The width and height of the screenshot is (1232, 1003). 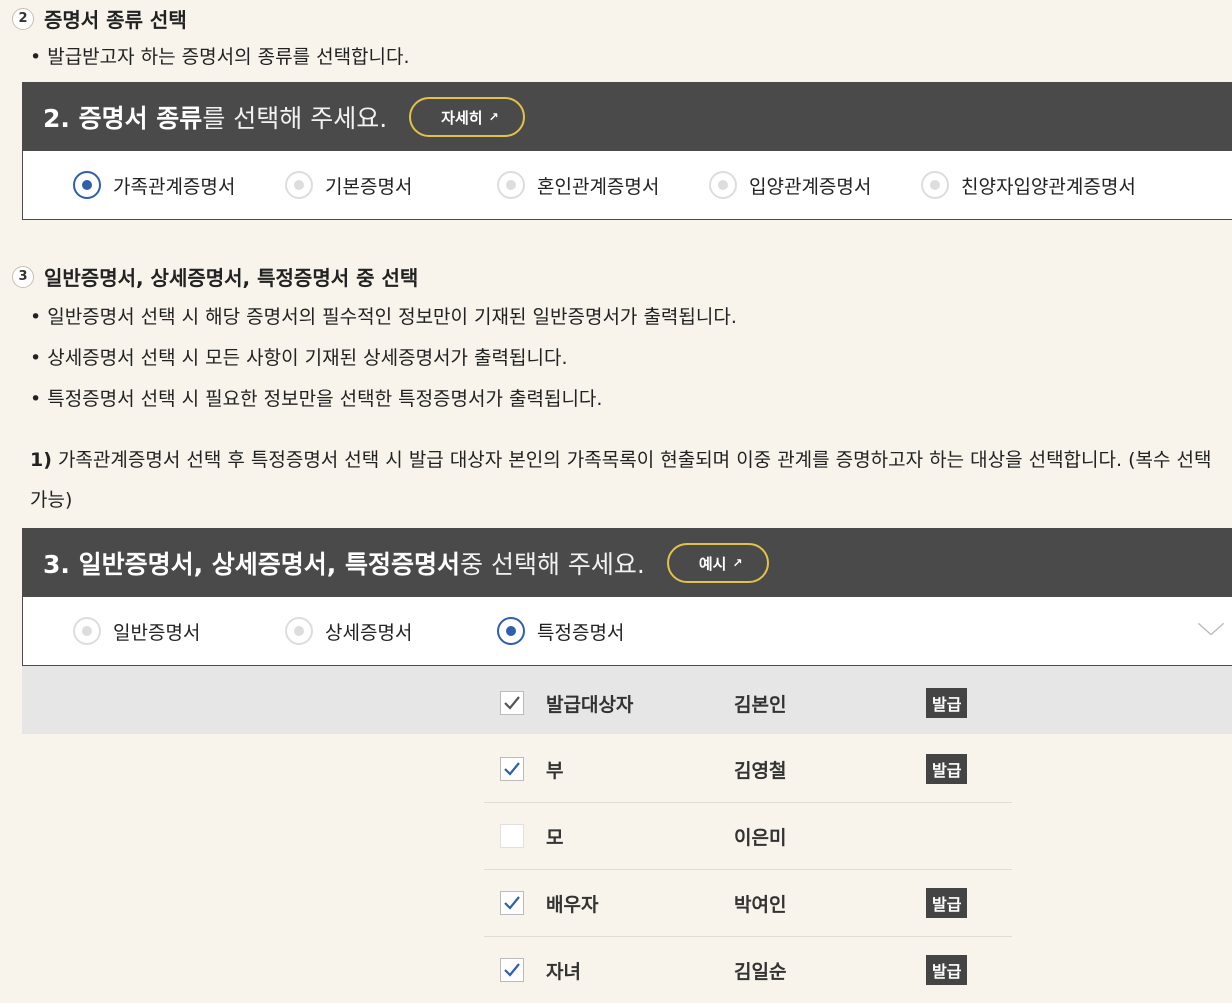 I want to click on certificate-detail-options: 일반증명서 상세증명서 특정증명서, so click(x=627, y=631).